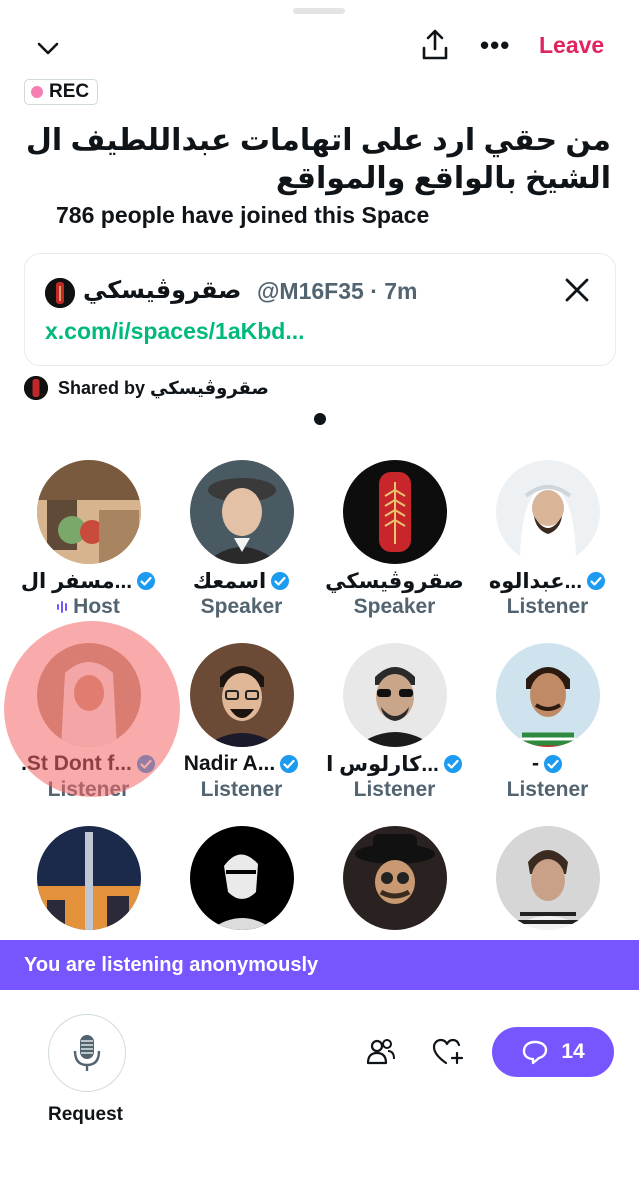  I want to click on leave-button: Leave, so click(571, 45).